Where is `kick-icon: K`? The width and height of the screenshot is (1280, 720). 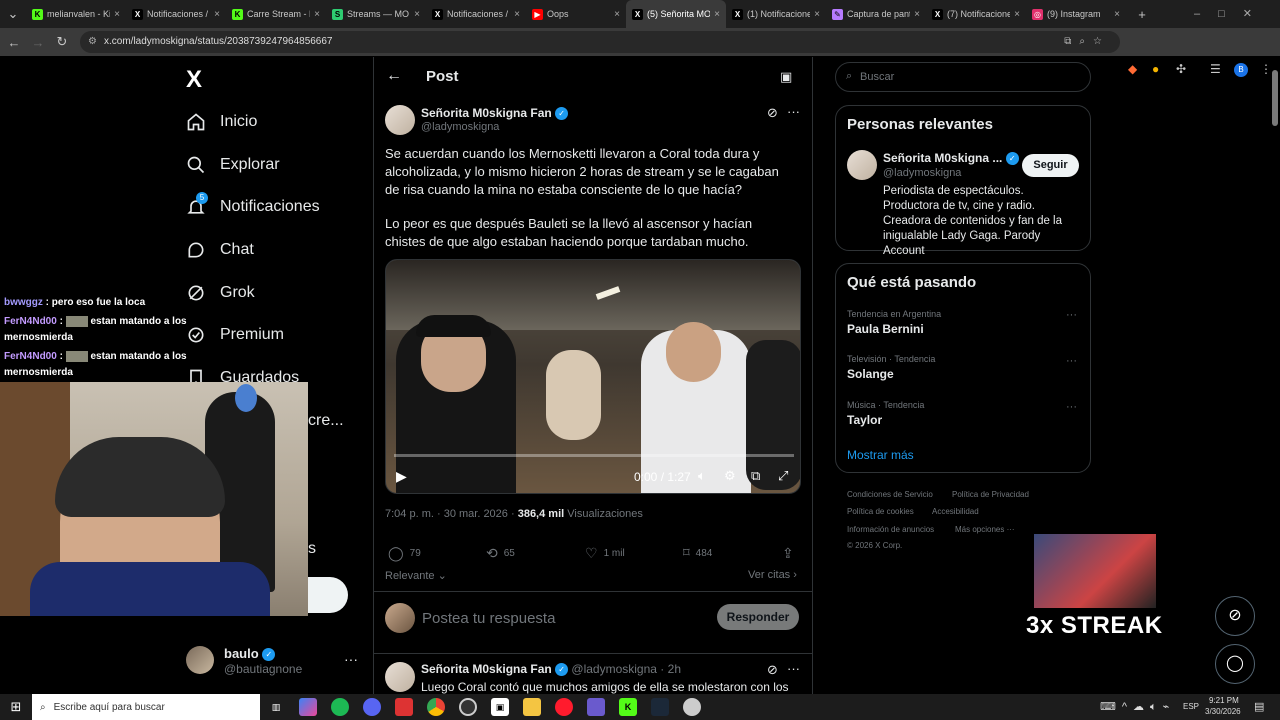 kick-icon: K is located at coordinates (628, 707).